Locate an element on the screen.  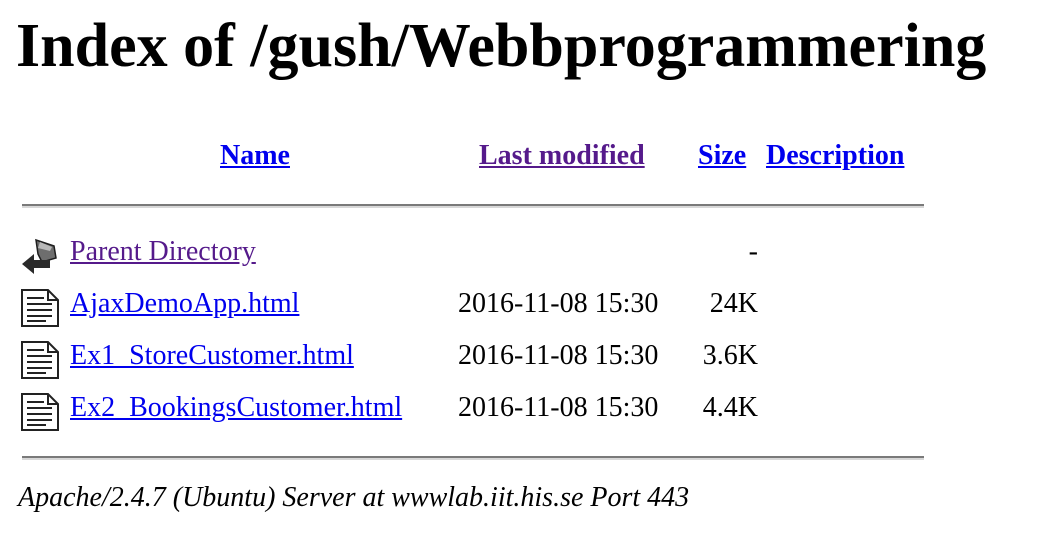
file-link: AjaxDemoApp.html is located at coordinates (184, 304).